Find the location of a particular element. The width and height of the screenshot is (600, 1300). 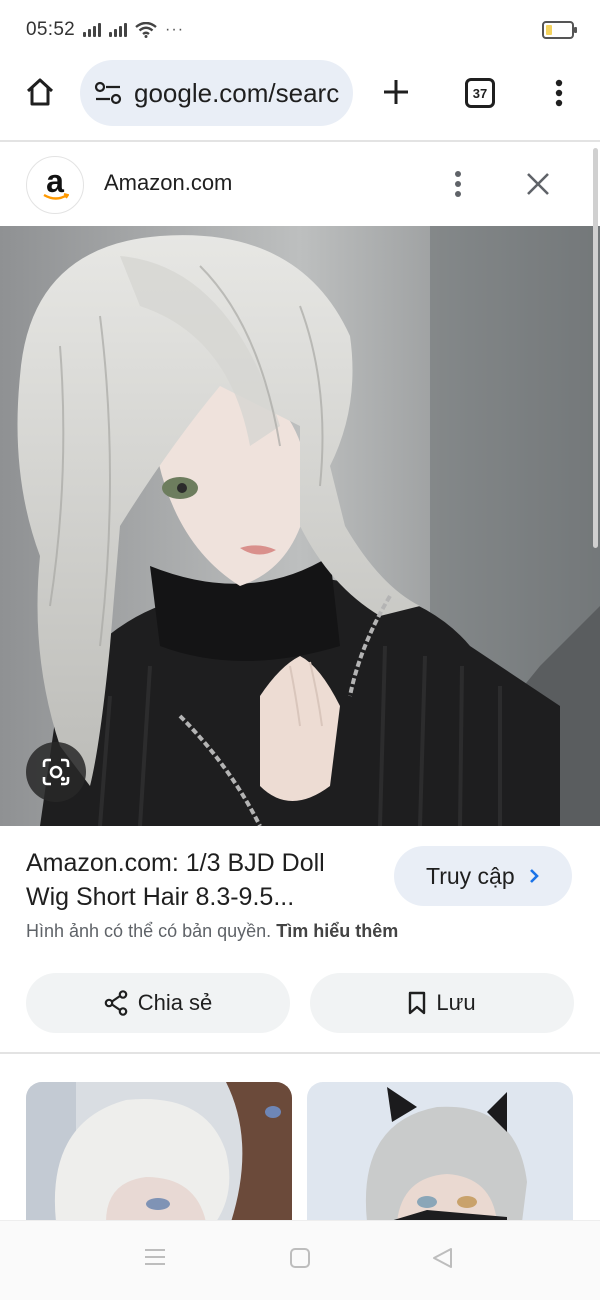

share-button: Chia sẻ is located at coordinates (158, 1003).